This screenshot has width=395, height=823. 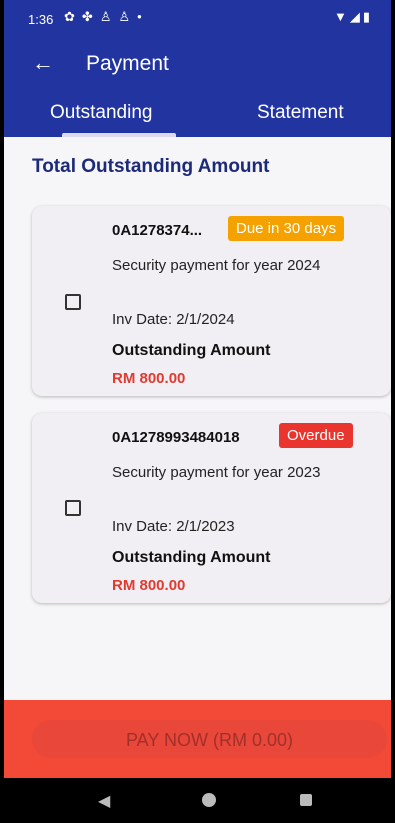 What do you see at coordinates (209, 800) in the screenshot?
I see `nav-home-icon` at bounding box center [209, 800].